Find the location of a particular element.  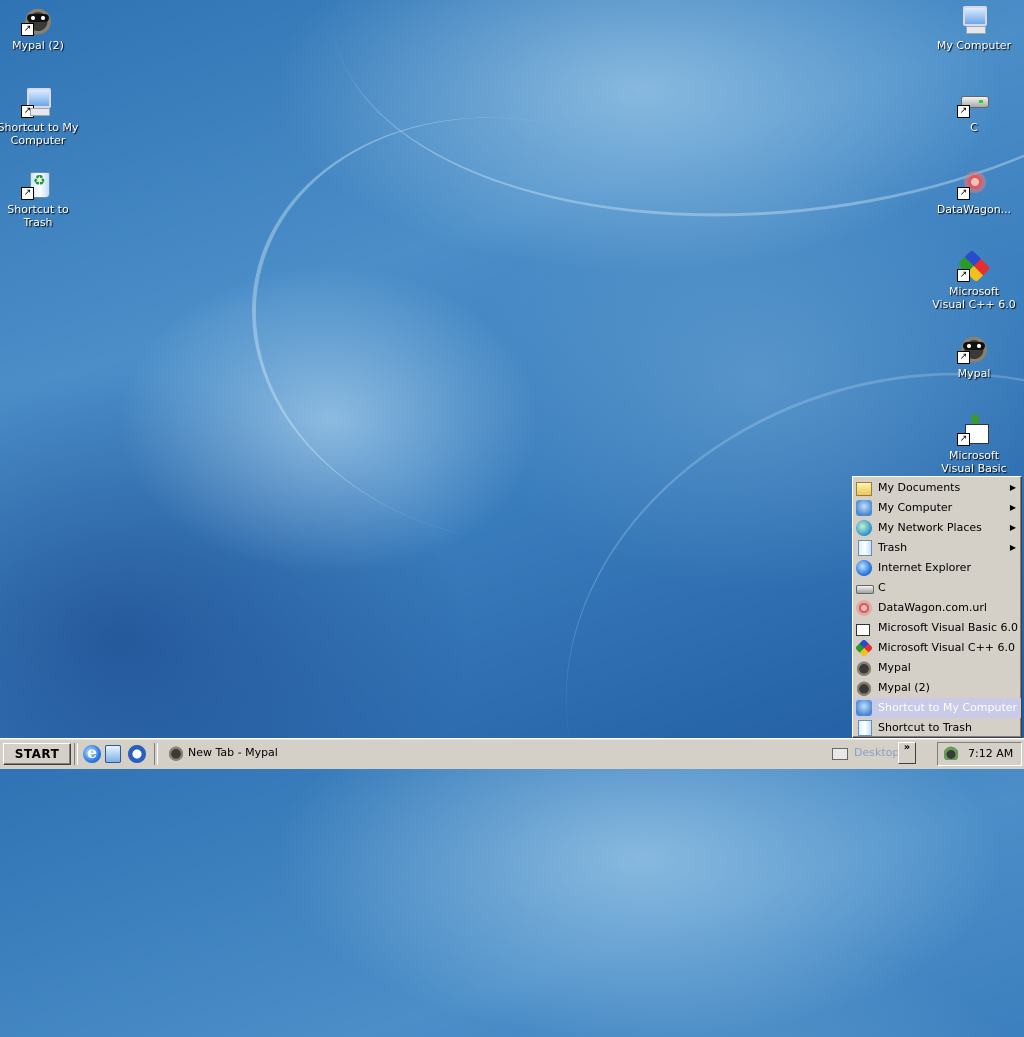

keyboard-icon is located at coordinates (840, 754).